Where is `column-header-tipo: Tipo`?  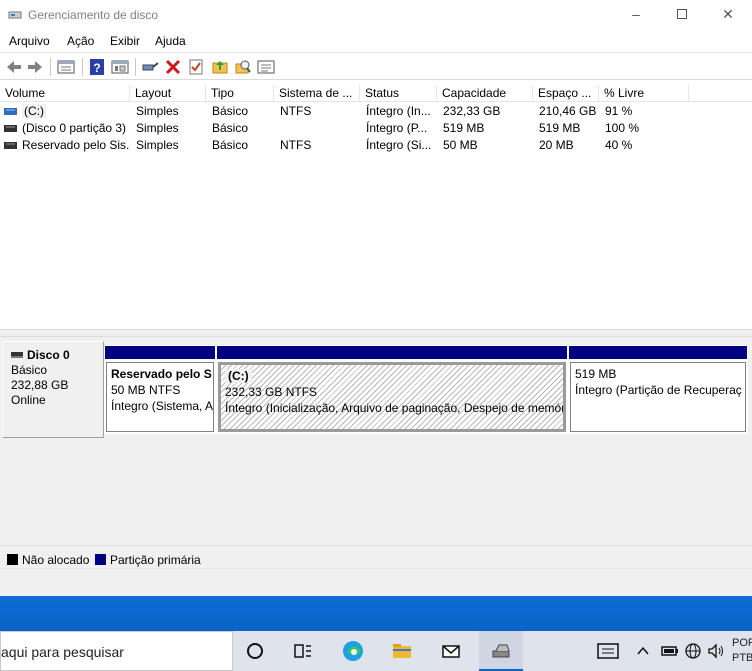 column-header-tipo: Tipo is located at coordinates (240, 93).